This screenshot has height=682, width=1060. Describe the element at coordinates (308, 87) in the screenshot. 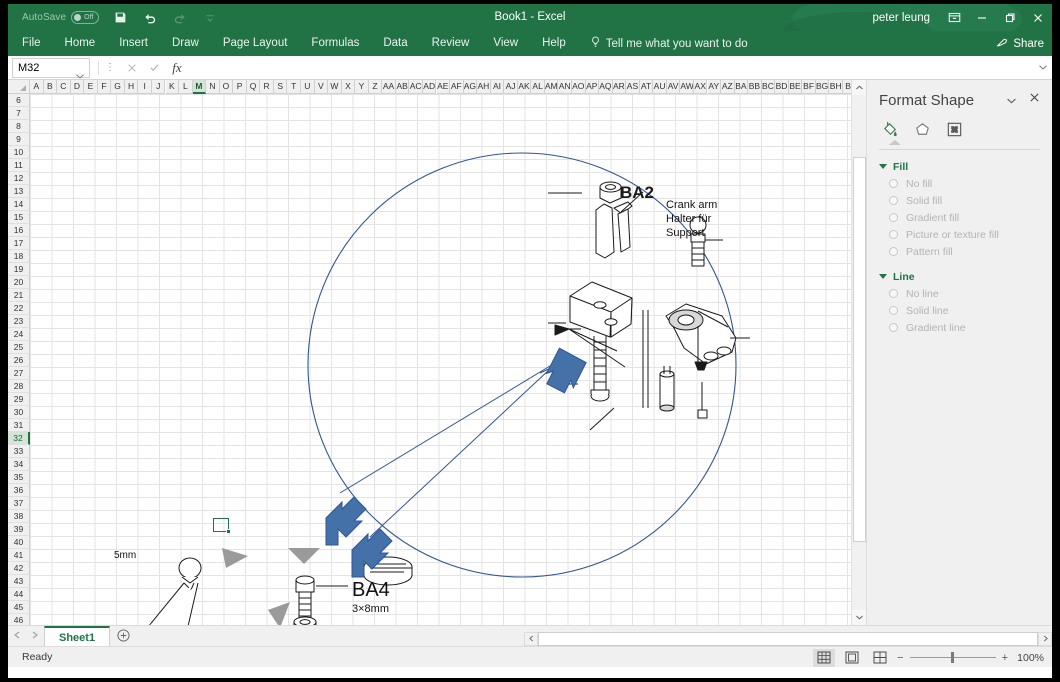

I see `column-header-U: U` at that location.